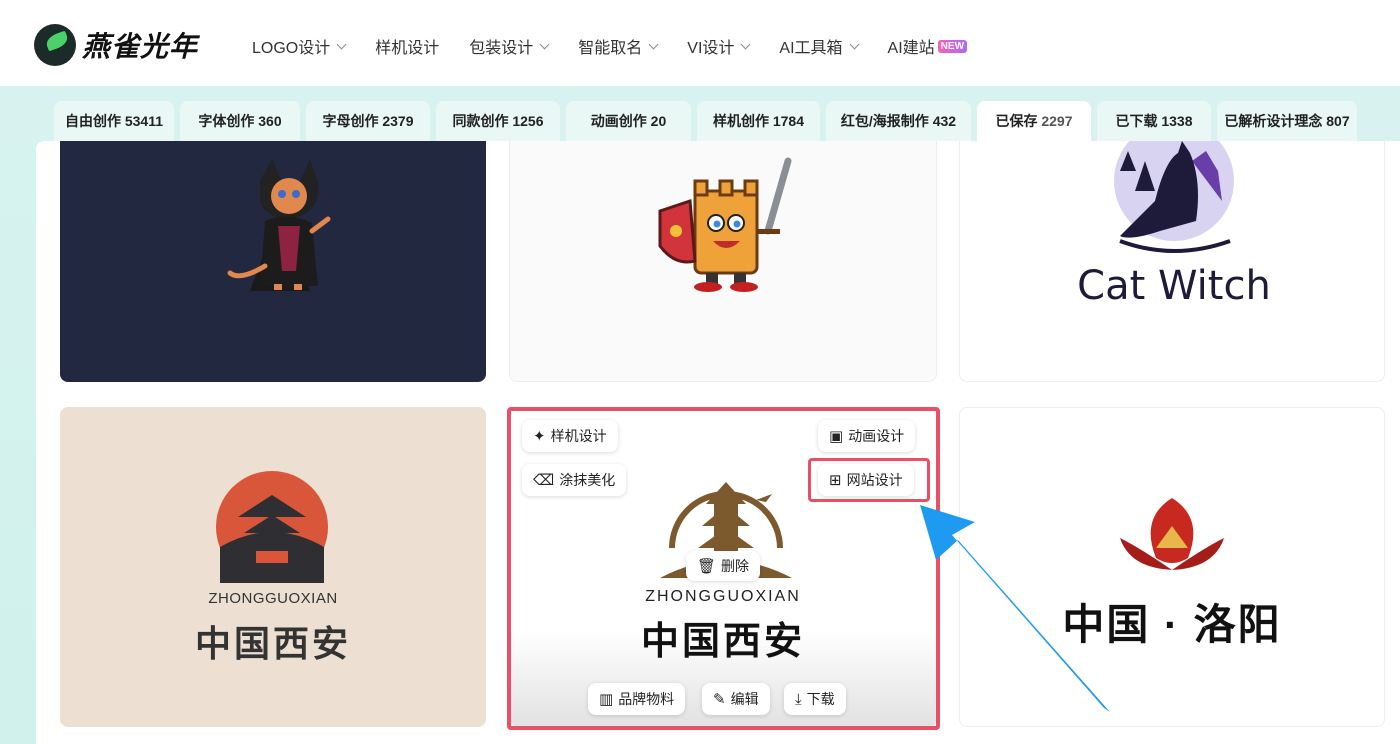  I want to click on tab-saved: 已保存 2297, so click(1034, 121).